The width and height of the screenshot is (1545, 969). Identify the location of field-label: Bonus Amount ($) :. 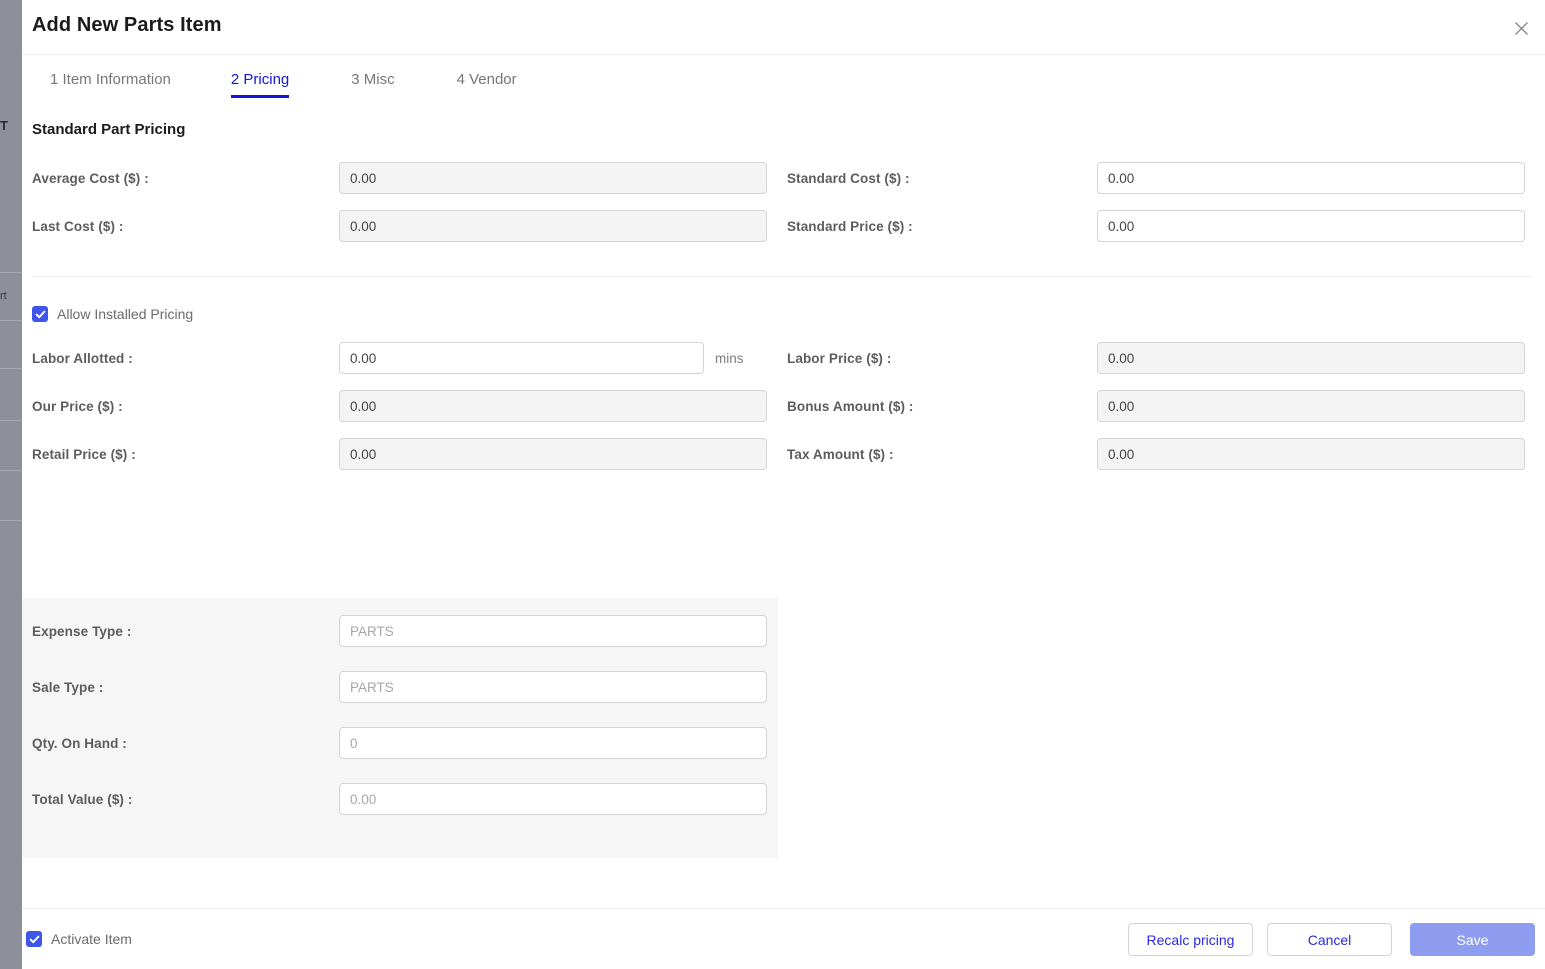
(850, 406).